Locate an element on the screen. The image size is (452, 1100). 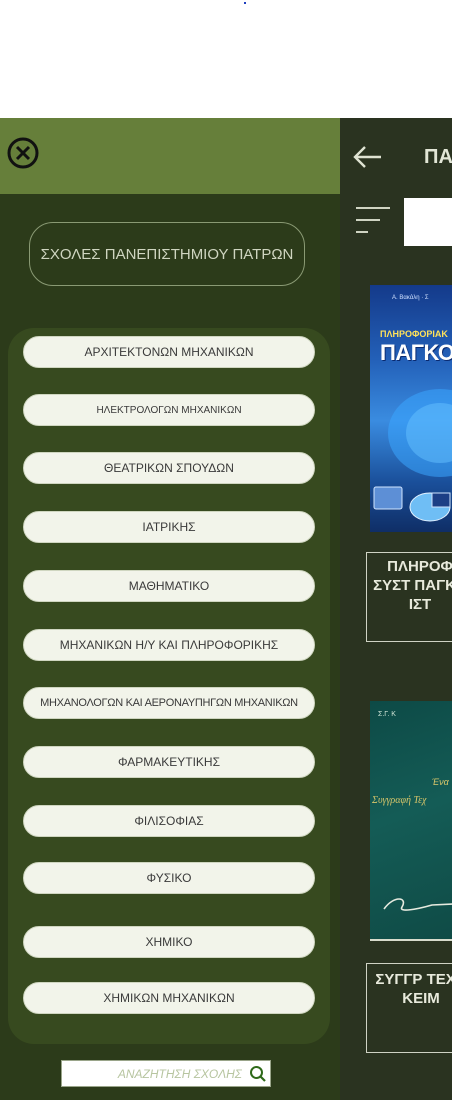
school-item: ΜΗΧΑΝΟΛΟΓΩΝ ΚΑΙ ΑΕΡΟΝΑΥΠΗΓΩΝ ΜΗΧΑΝΙΚΩΝ is located at coordinates (169, 703).